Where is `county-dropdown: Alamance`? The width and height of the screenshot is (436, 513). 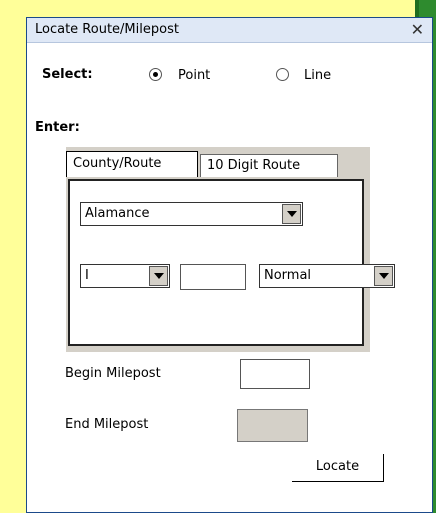 county-dropdown: Alamance is located at coordinates (191, 214).